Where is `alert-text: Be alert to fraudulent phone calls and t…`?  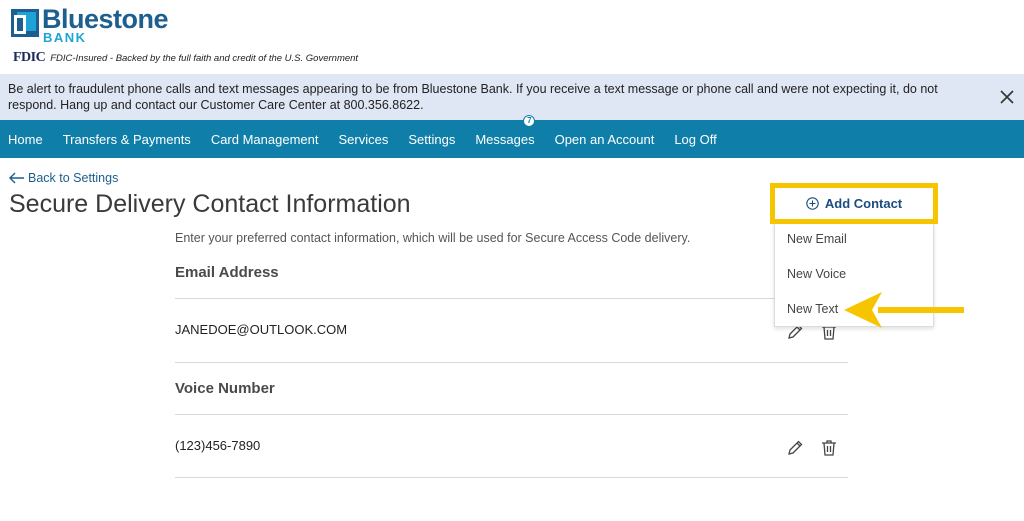
alert-text: Be alert to fraudulent phone calls and t… is located at coordinates (473, 97).